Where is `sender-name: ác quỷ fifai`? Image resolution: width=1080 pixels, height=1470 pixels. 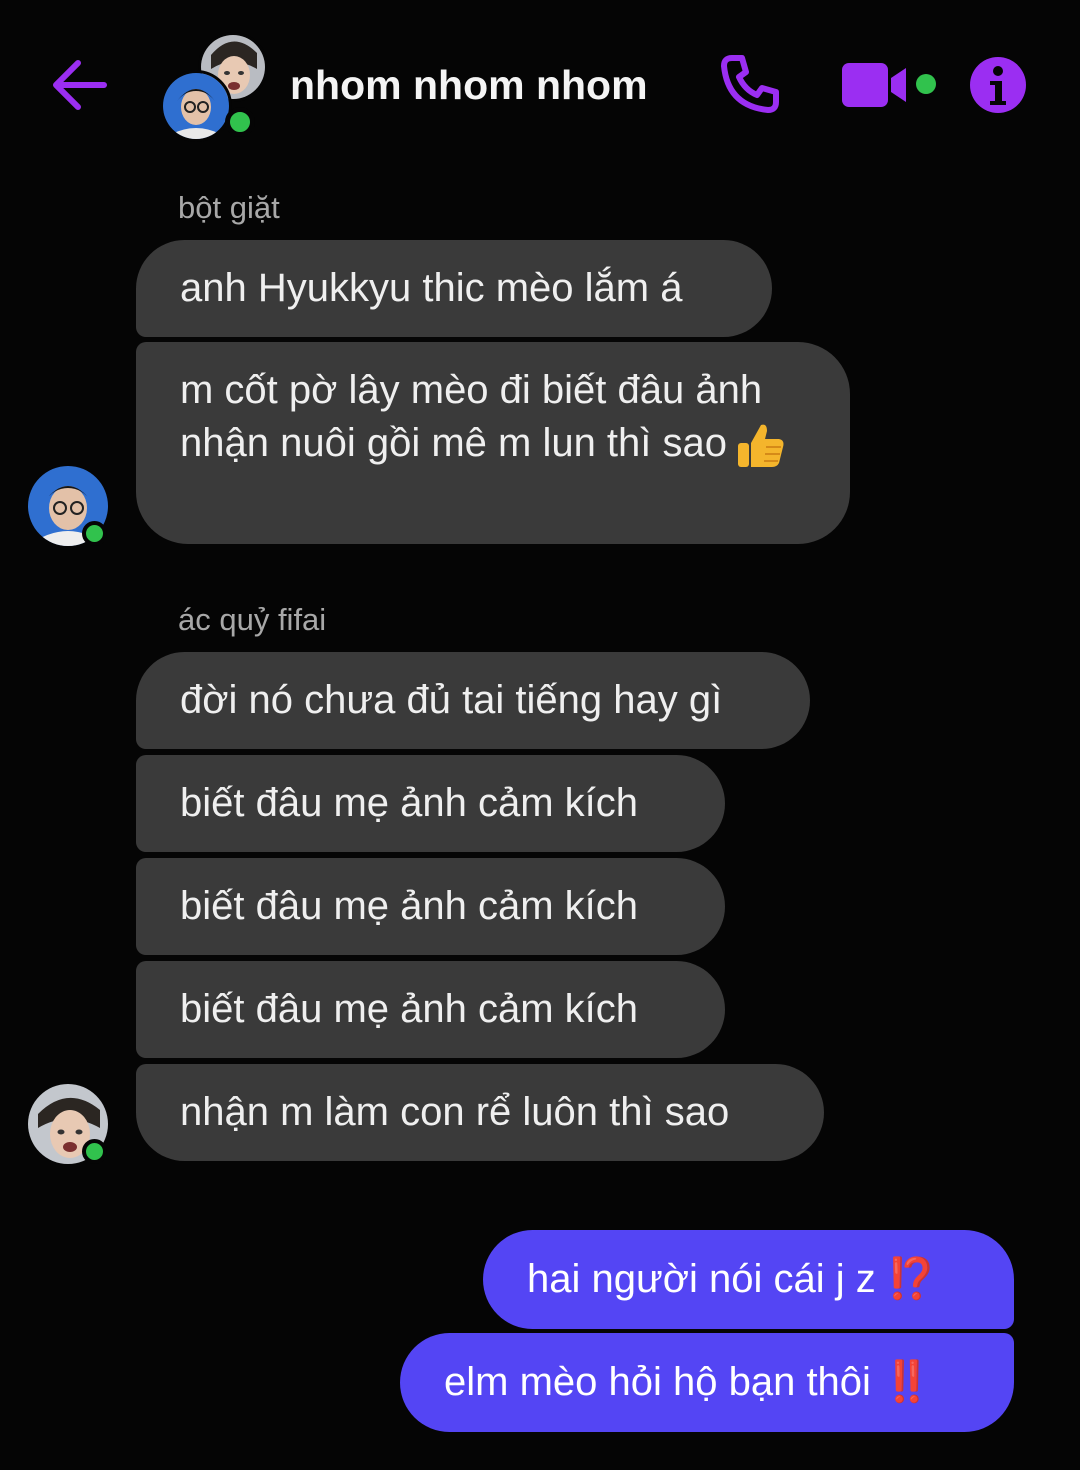
sender-name: ác quỷ fifai is located at coordinates (252, 619).